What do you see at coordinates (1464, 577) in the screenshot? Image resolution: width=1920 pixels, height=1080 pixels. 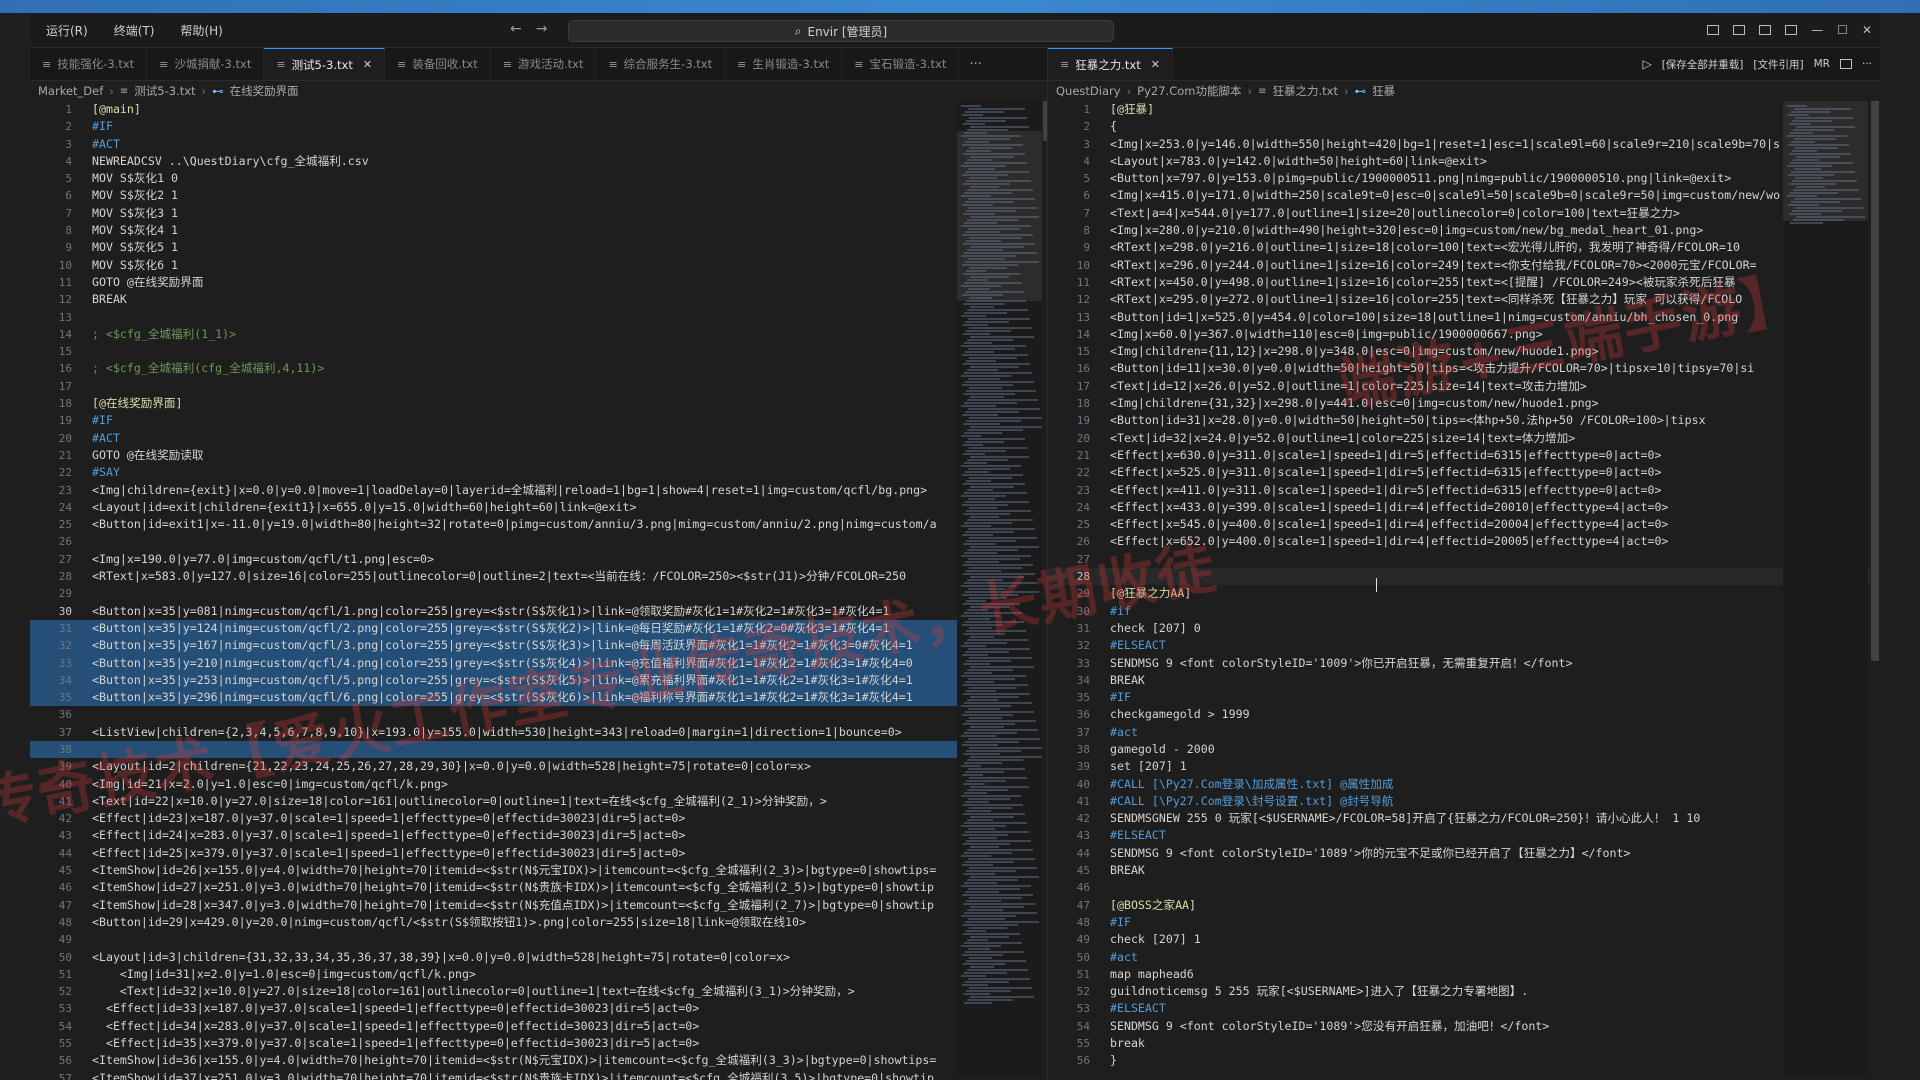 I see `code-line: 28` at bounding box center [1464, 577].